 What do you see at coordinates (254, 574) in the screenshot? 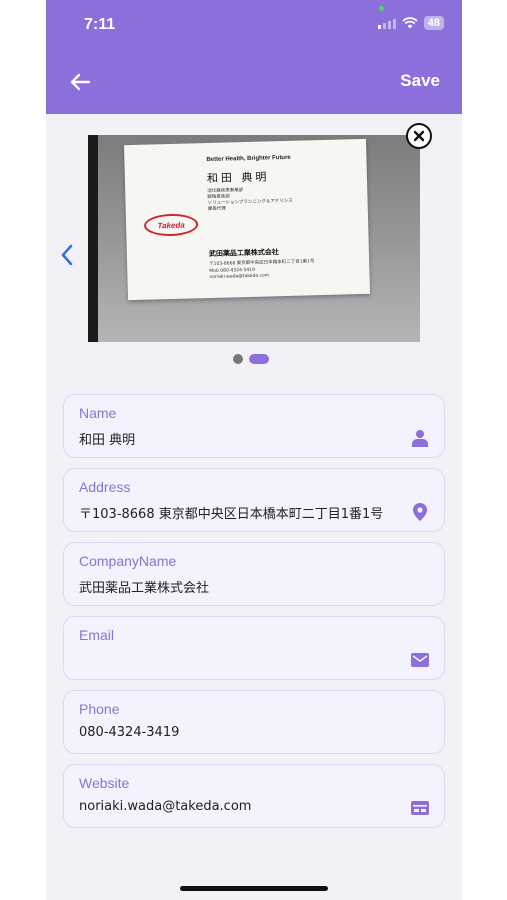
I see `company-name-field: CompanyName 武田薬品工業株式会社` at bounding box center [254, 574].